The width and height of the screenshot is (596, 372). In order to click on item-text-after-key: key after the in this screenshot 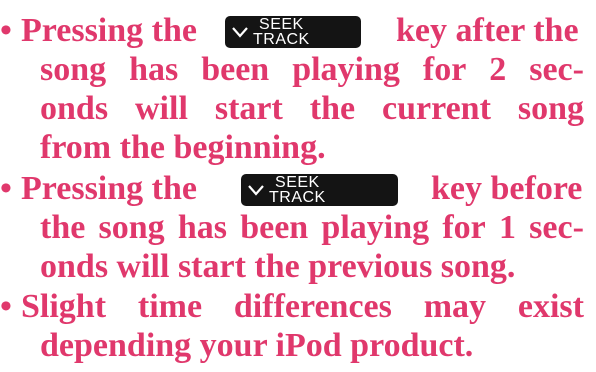, I will do `click(487, 30)`.